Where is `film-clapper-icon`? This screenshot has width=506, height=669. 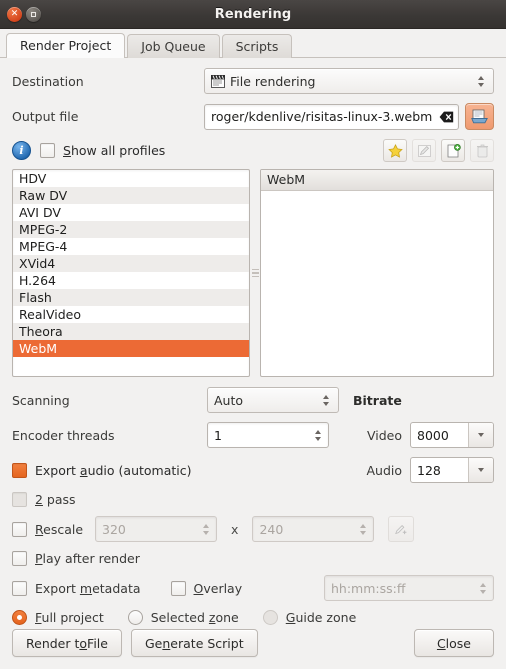 film-clapper-icon is located at coordinates (218, 81).